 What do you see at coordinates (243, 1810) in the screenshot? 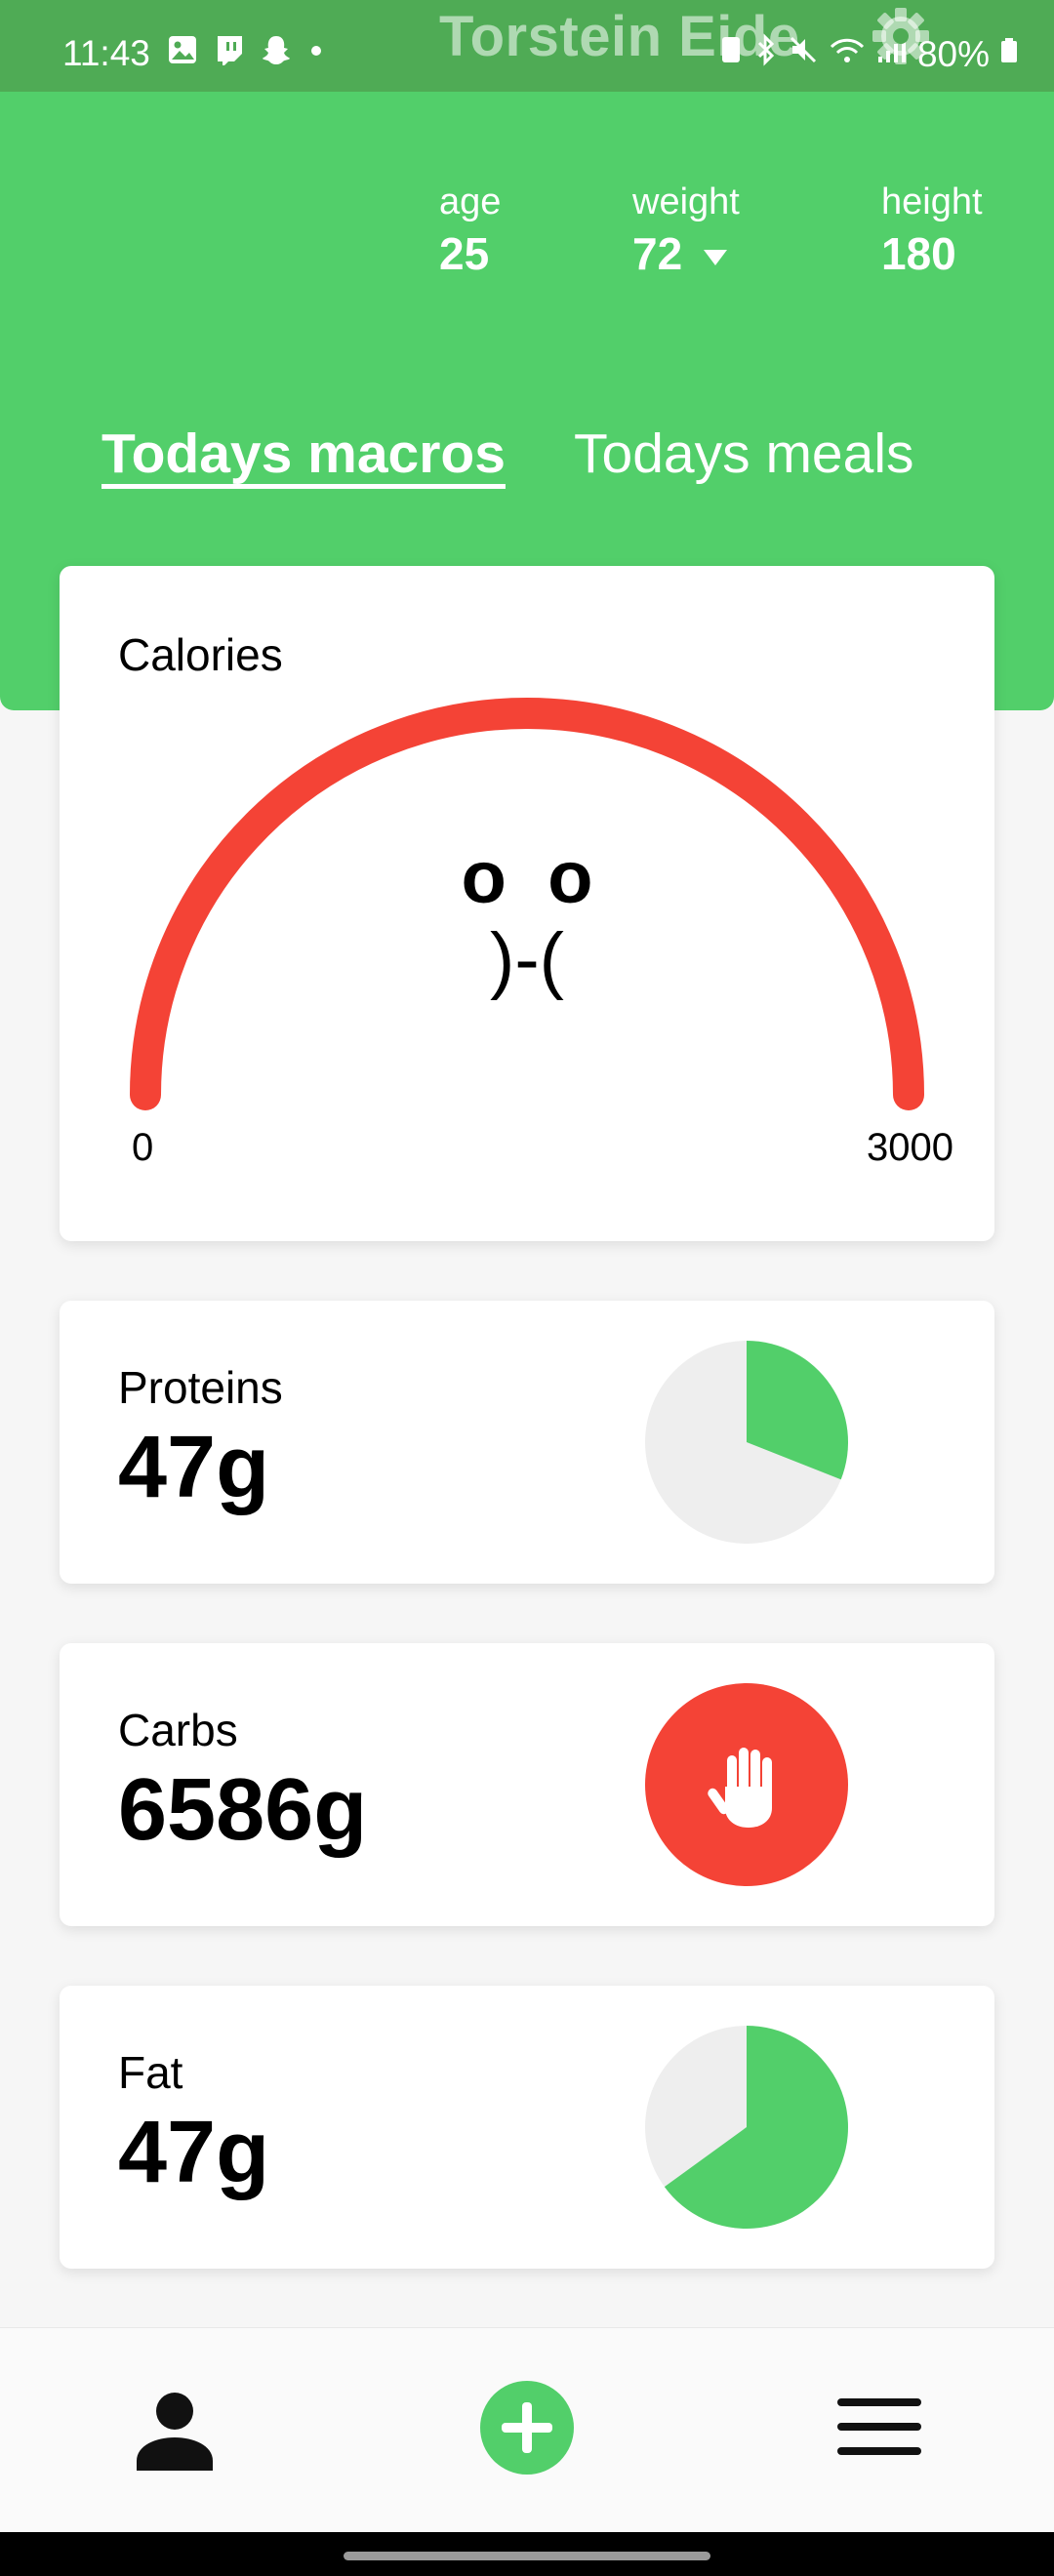
I see `carbs-value: 6586g` at bounding box center [243, 1810].